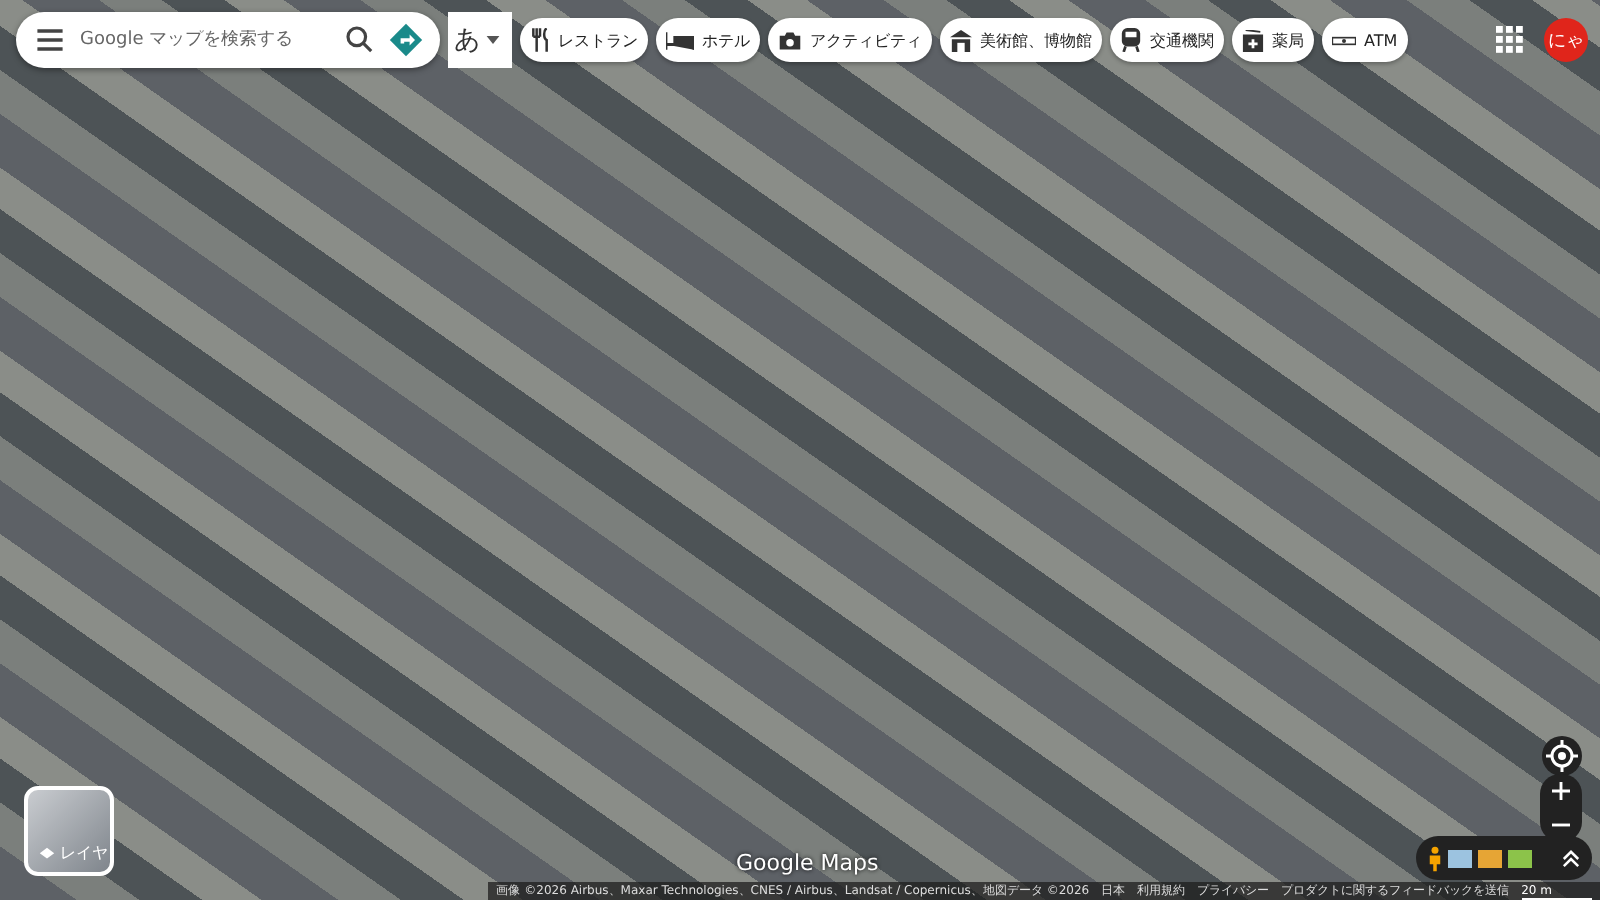 The height and width of the screenshot is (900, 1600). What do you see at coordinates (850, 40) in the screenshot?
I see `category-chip: アクティビティ` at bounding box center [850, 40].